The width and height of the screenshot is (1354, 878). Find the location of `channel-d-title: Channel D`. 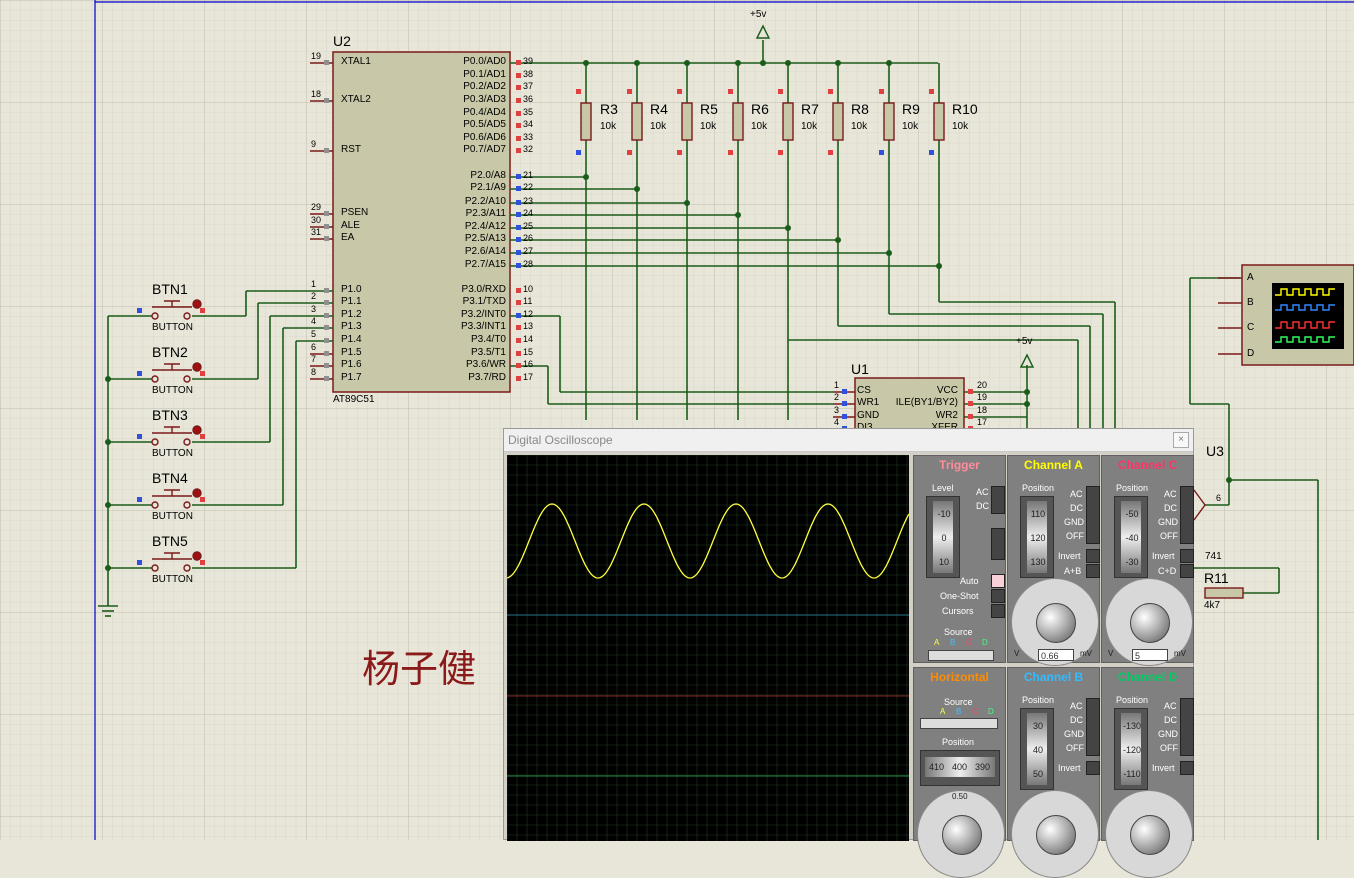

channel-d-title: Channel D is located at coordinates (1147, 677).